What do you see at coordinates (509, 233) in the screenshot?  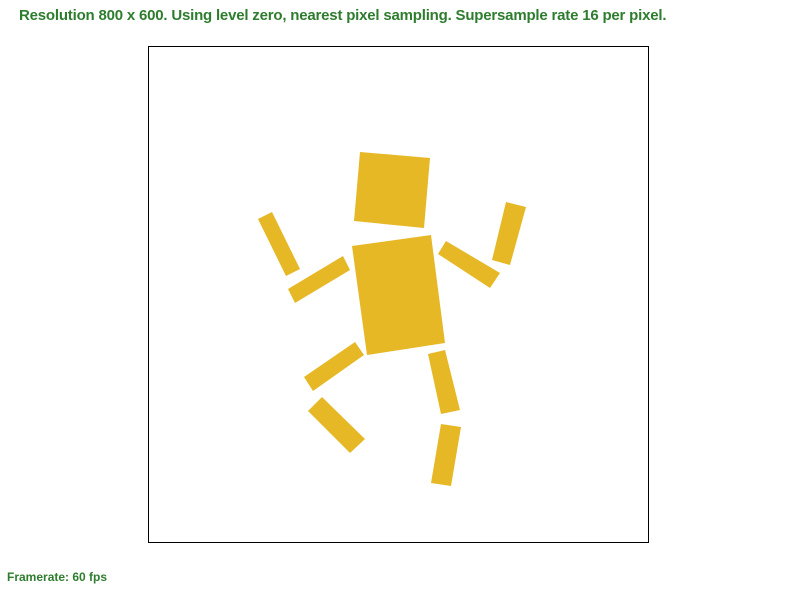 I see `figure-right-forearm` at bounding box center [509, 233].